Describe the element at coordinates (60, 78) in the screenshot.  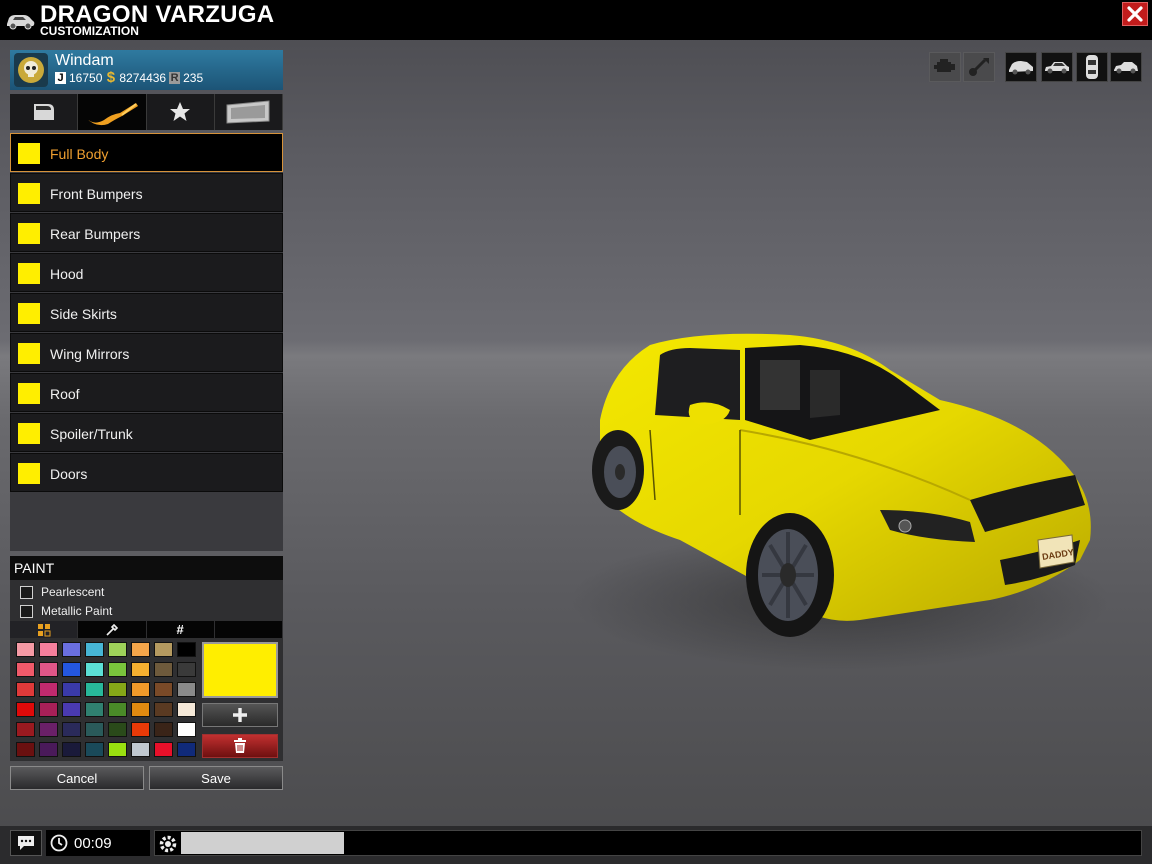
I see `jobs-points-icon: J` at that location.